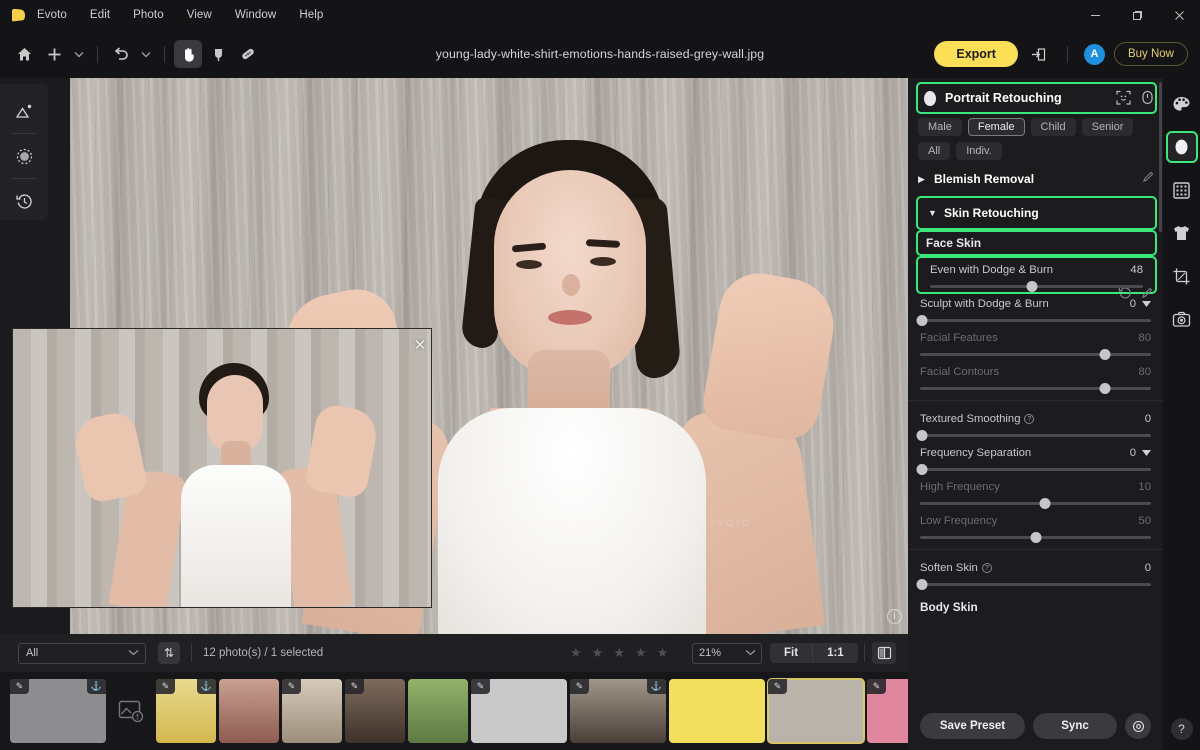 Image resolution: width=1200 pixels, height=750 pixels. What do you see at coordinates (1182, 104) in the screenshot?
I see `color-palette-icon` at bounding box center [1182, 104].